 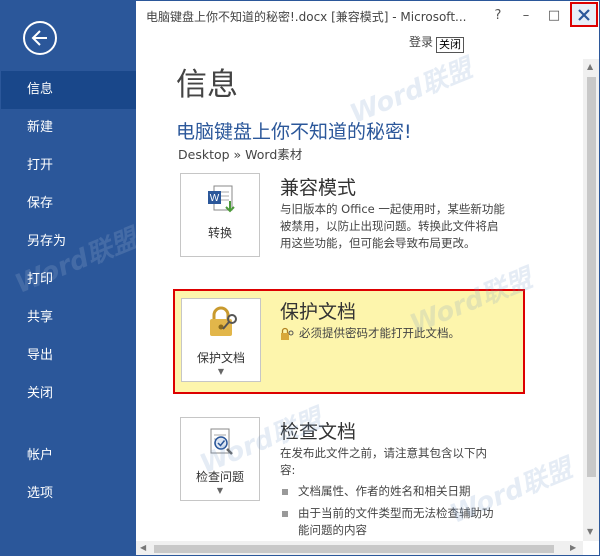 I want to click on close-icon, so click(x=584, y=15).